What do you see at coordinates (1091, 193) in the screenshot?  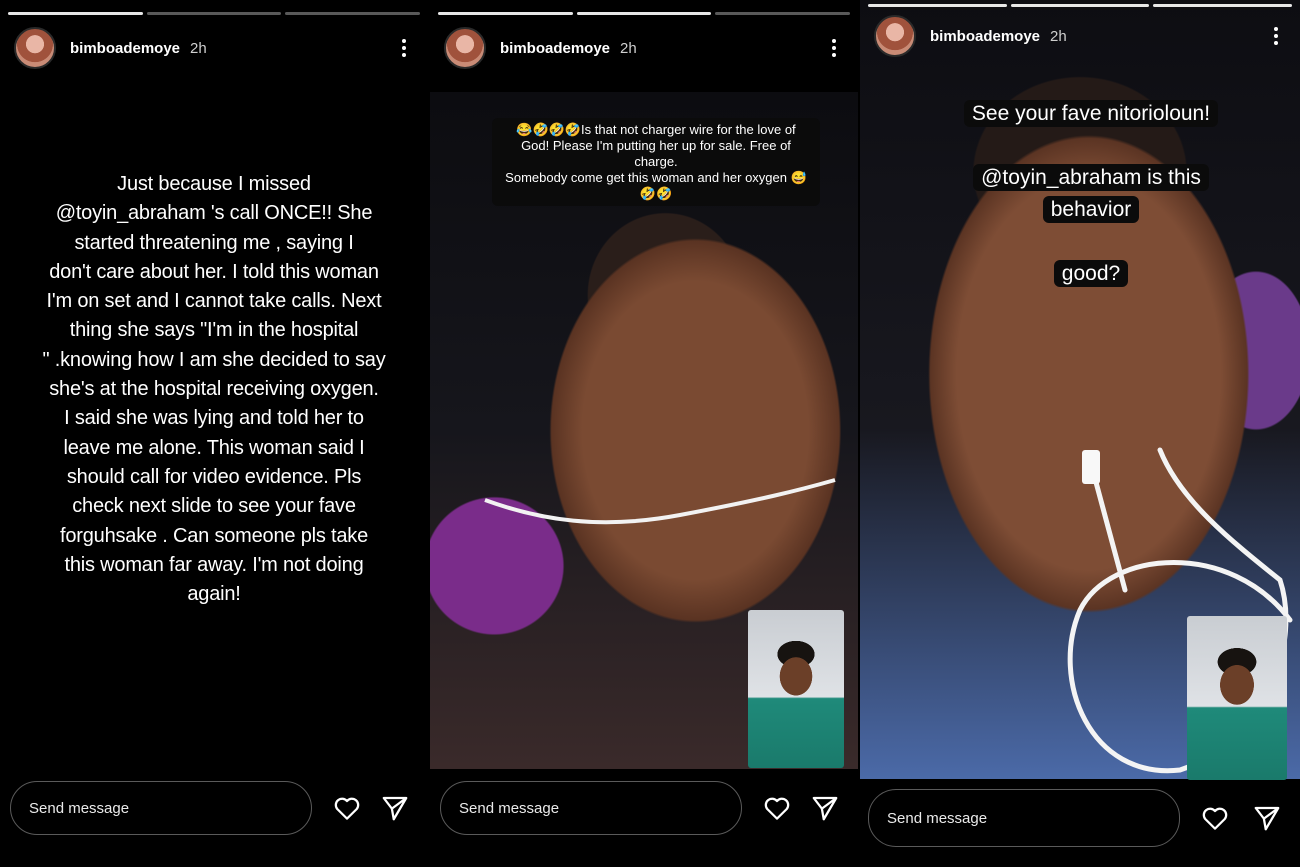 I see `caption-line: @toyin_abraham is this behavior` at bounding box center [1091, 193].